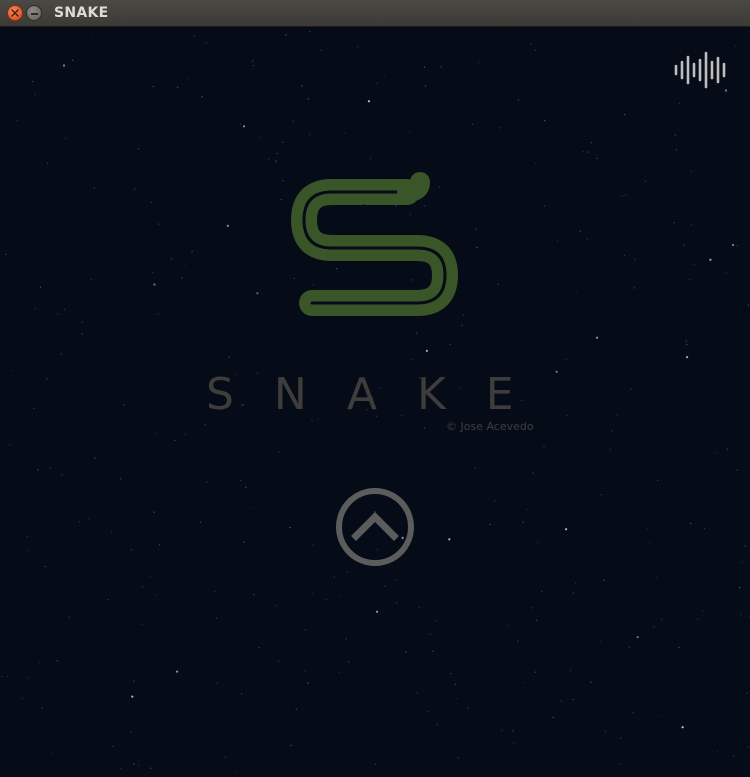 This screenshot has height=777, width=750. What do you see at coordinates (81, 13) in the screenshot?
I see `window-title: SNAKE` at bounding box center [81, 13].